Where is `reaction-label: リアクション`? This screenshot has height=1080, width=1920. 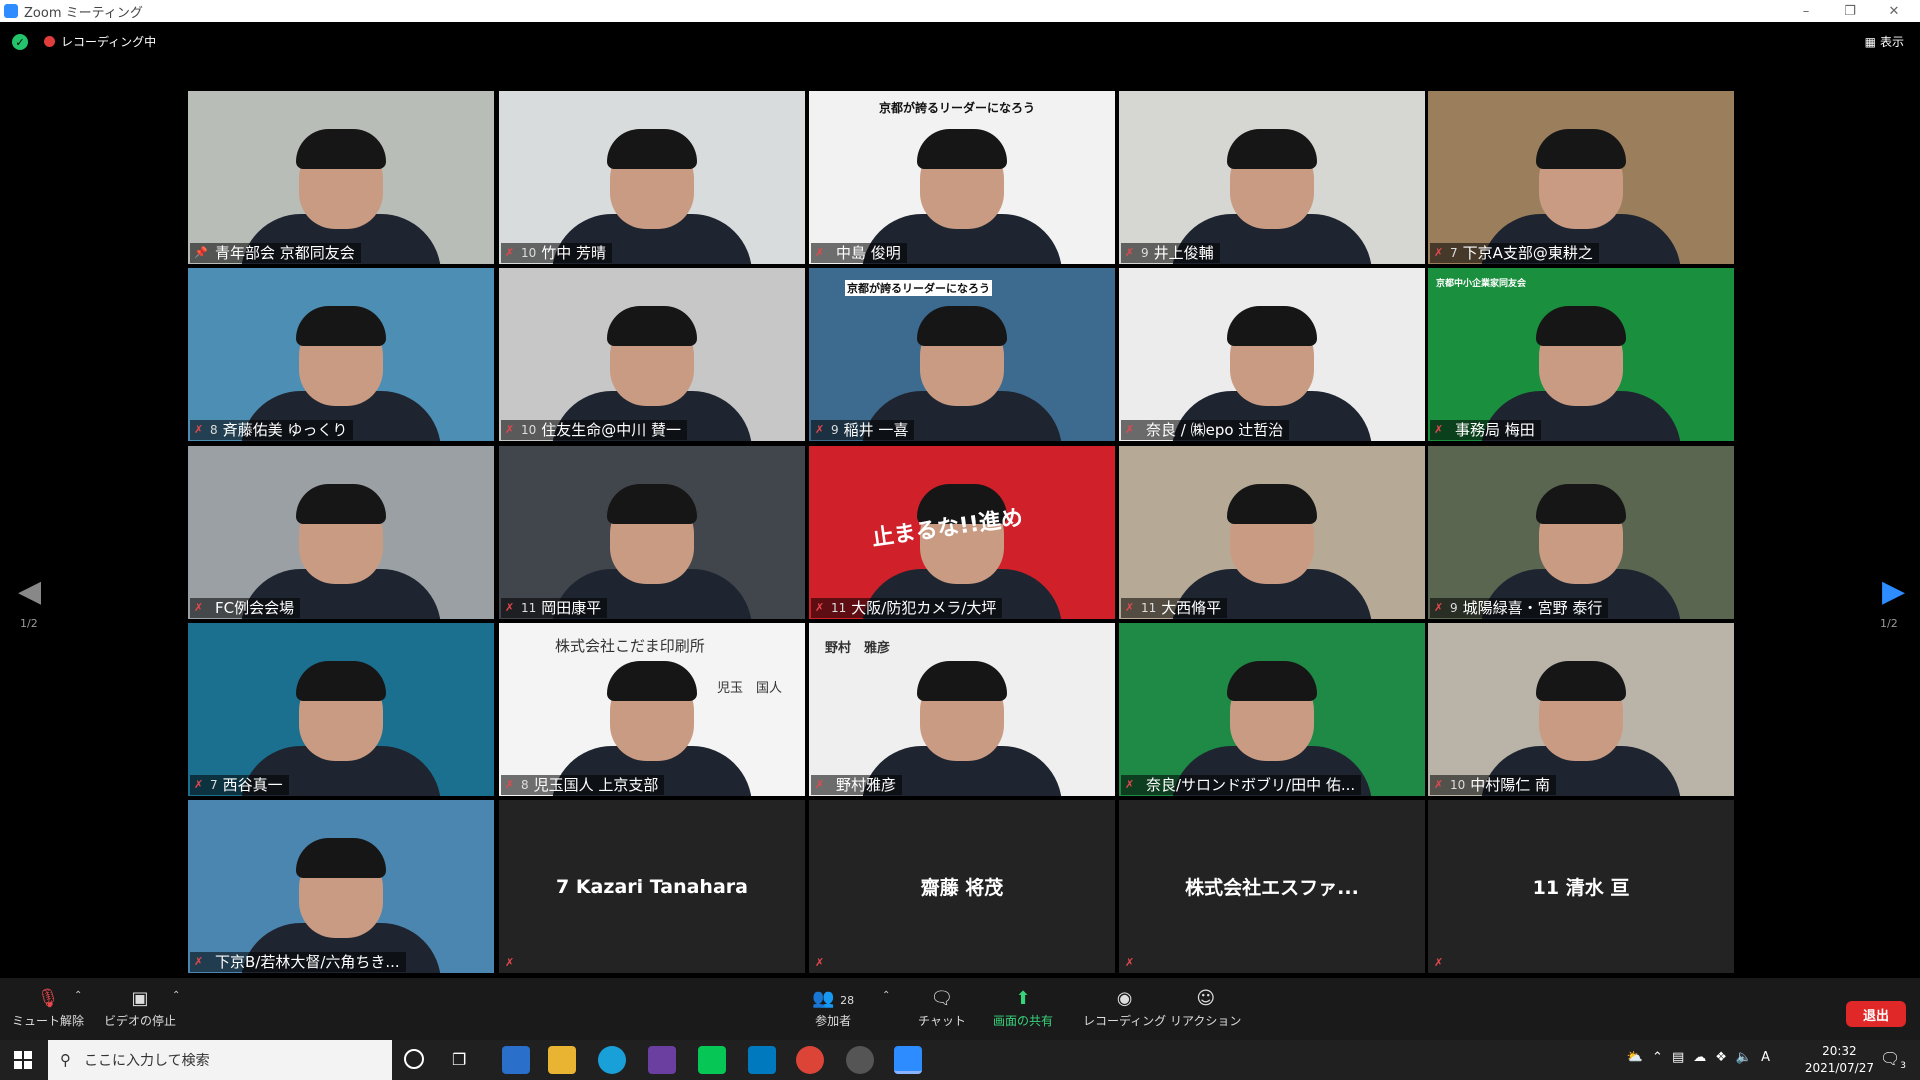
reaction-label: リアクション is located at coordinates (1206, 1021).